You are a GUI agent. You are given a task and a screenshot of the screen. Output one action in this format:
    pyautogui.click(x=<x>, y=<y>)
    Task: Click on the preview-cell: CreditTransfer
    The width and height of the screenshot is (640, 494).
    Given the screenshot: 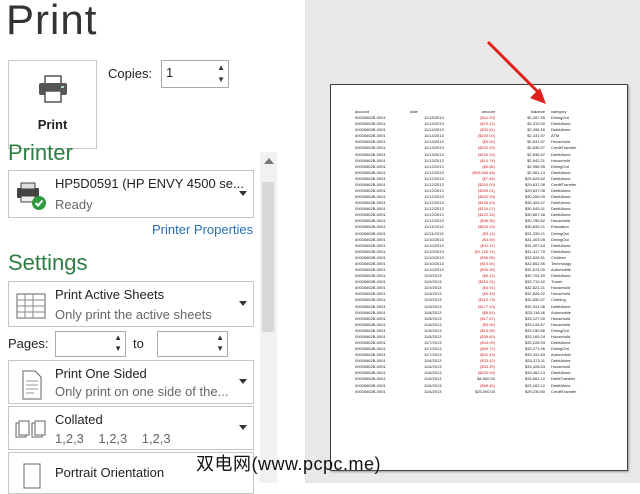 What is the action you would take?
    pyautogui.click(x=564, y=391)
    